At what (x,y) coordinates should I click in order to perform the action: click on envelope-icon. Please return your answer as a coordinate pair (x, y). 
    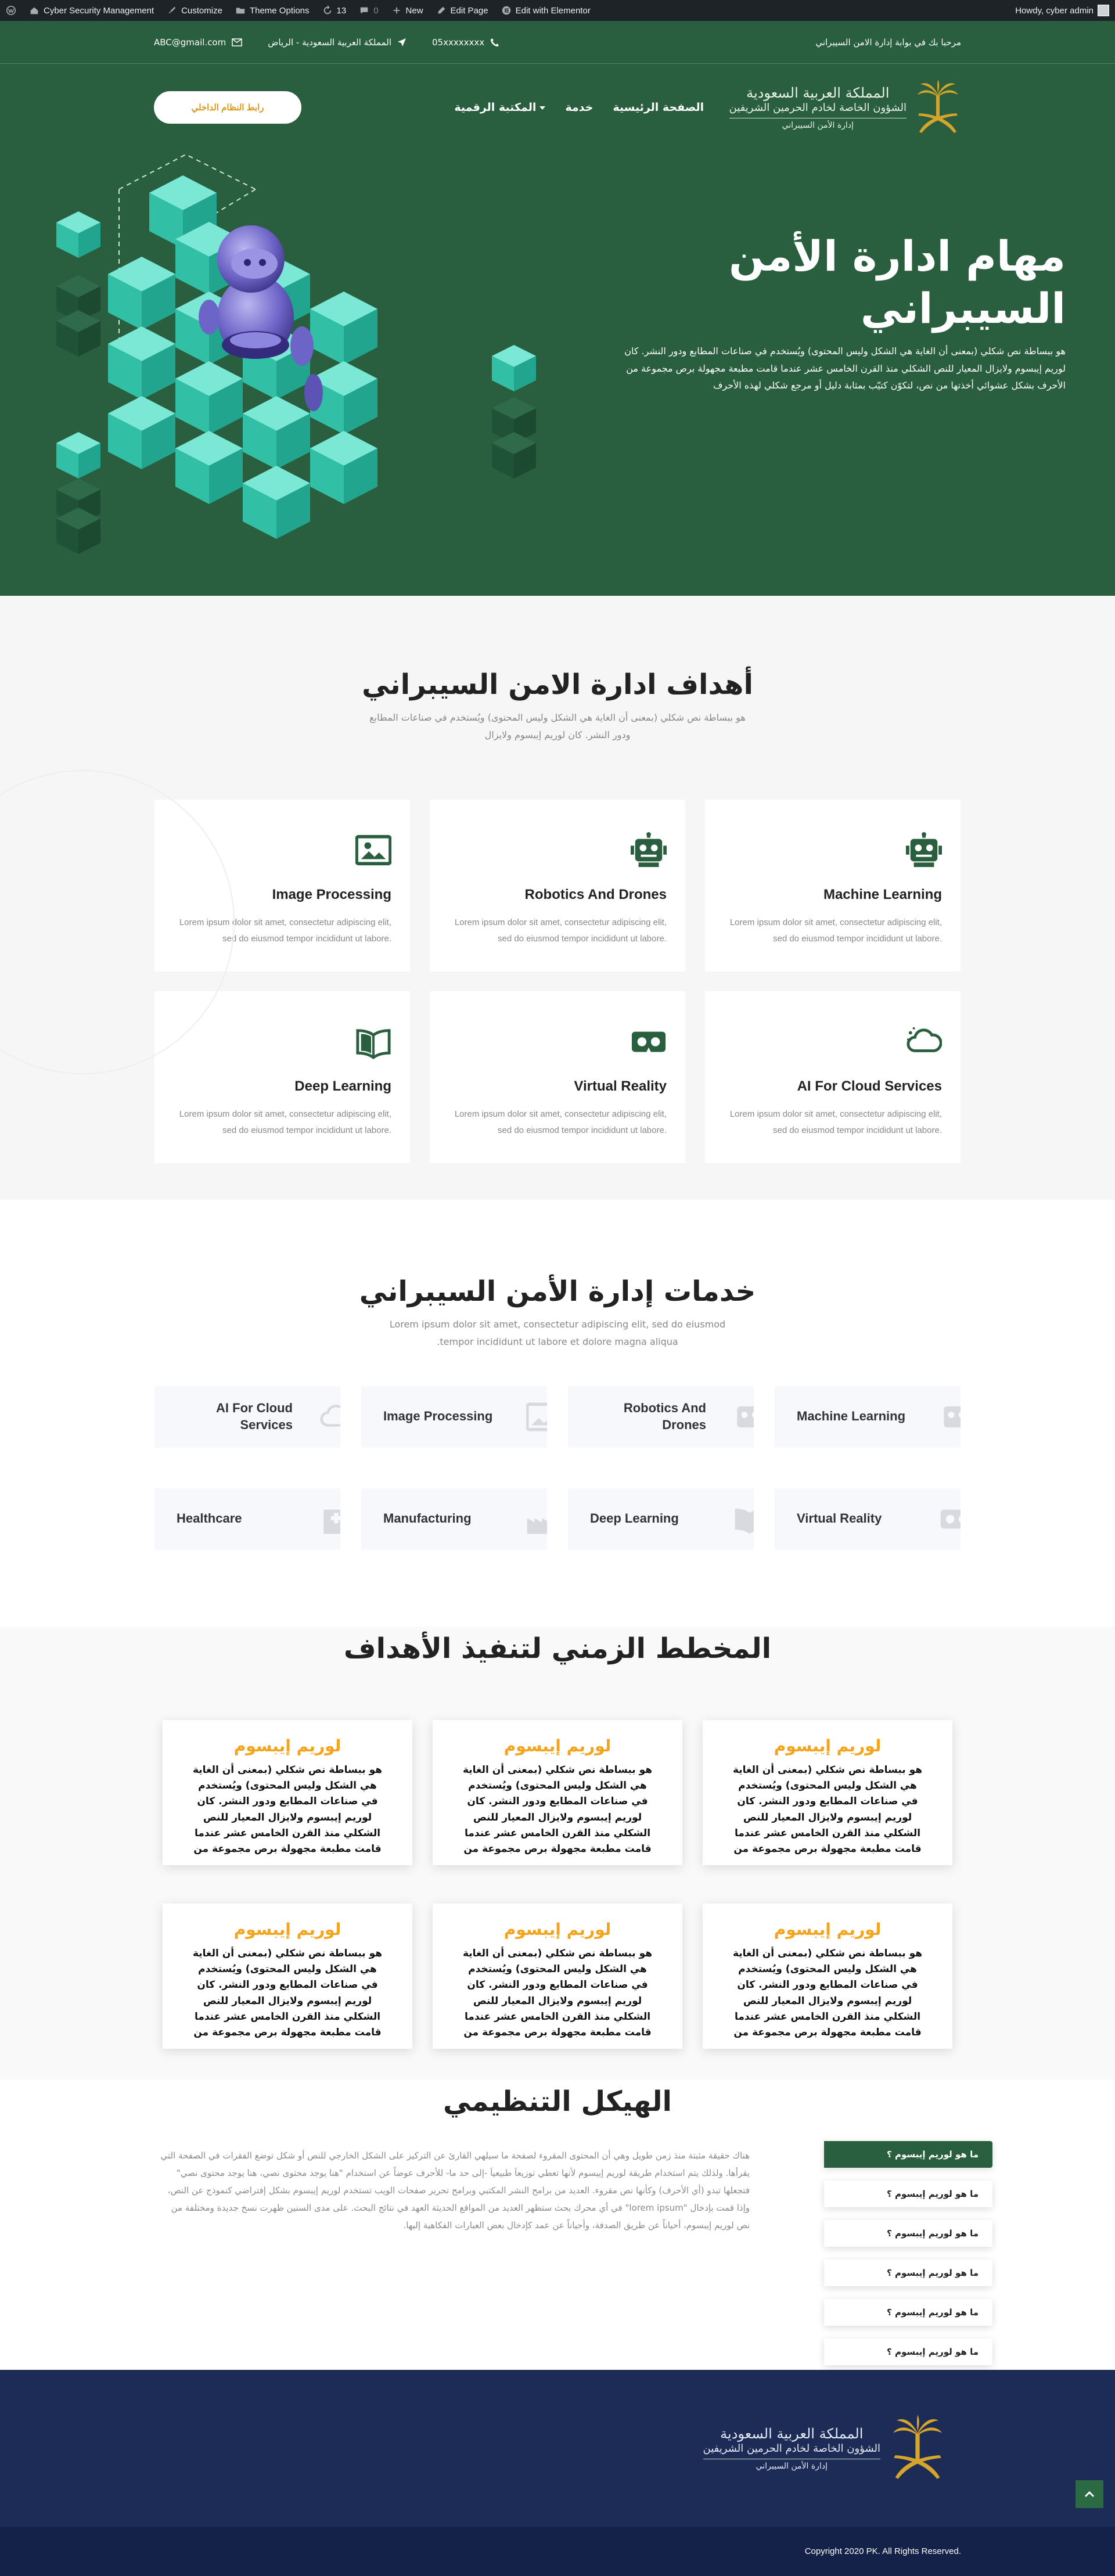
    Looking at the image, I should click on (237, 42).